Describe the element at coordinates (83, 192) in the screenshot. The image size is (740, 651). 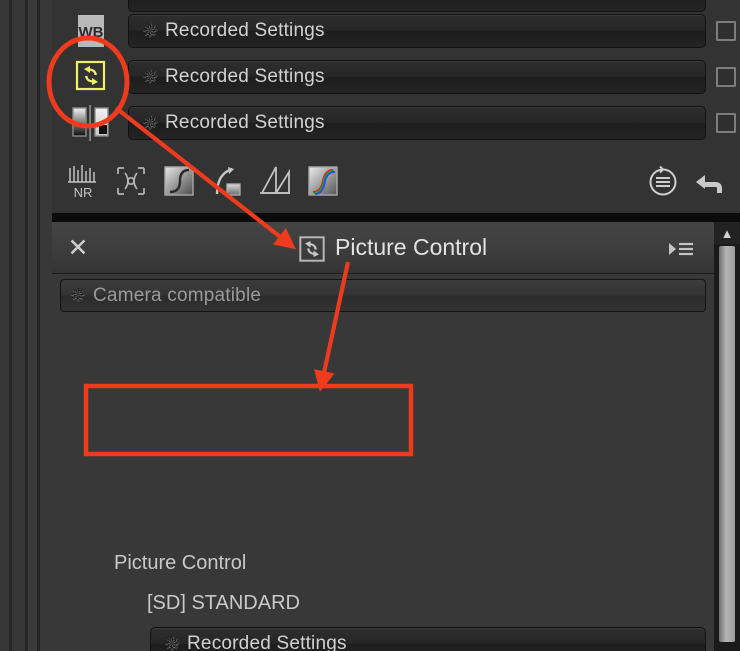
I see `noise-reduction-label: NR` at that location.